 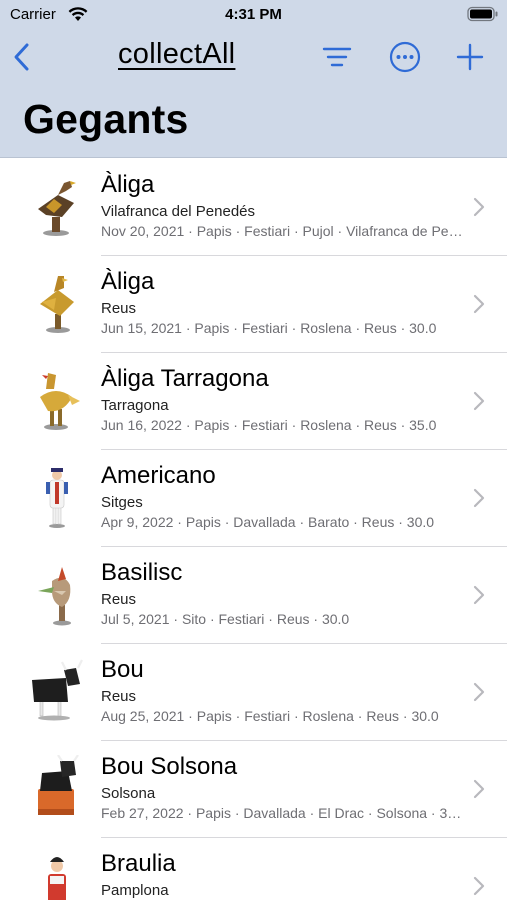 I want to click on item-subtitle: Sitges, so click(x=122, y=502).